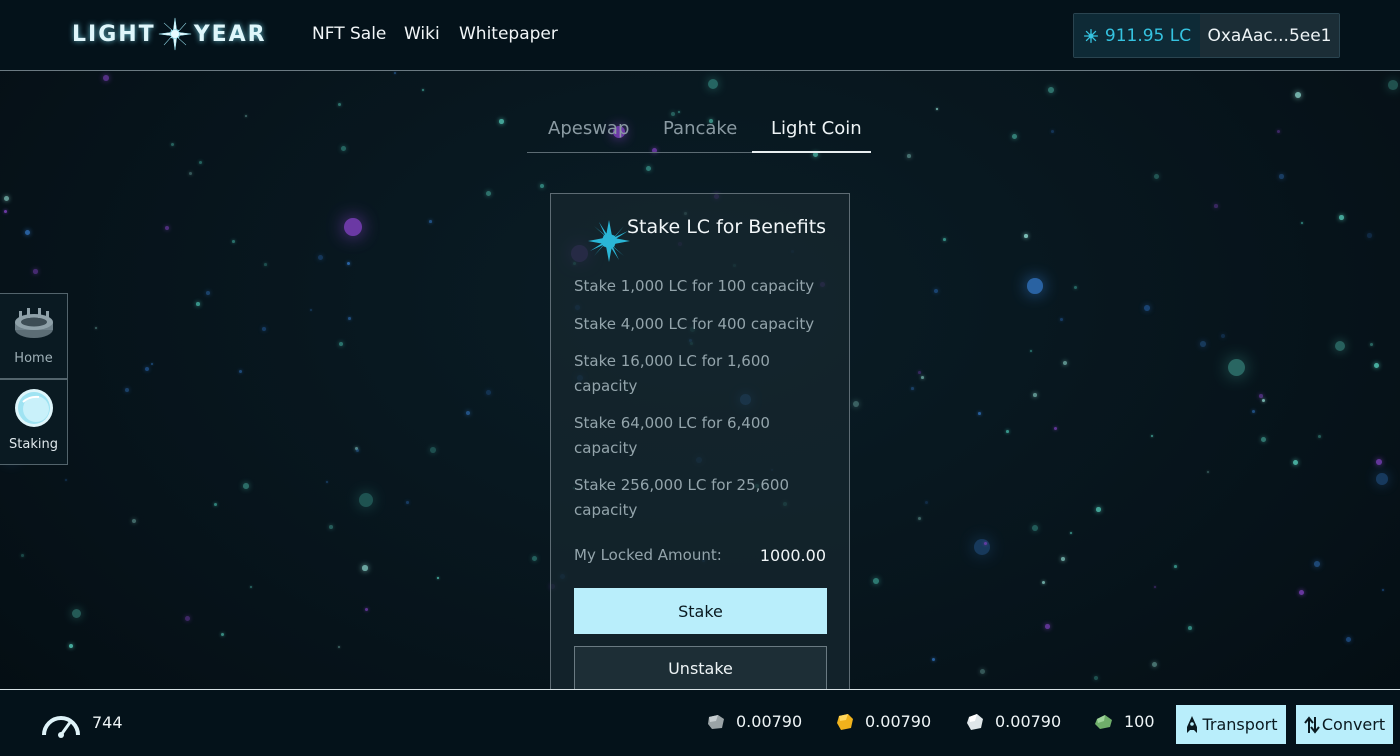 This screenshot has height=756, width=1400. I want to click on lc-balance-value: 911.95 LC, so click(1148, 35).